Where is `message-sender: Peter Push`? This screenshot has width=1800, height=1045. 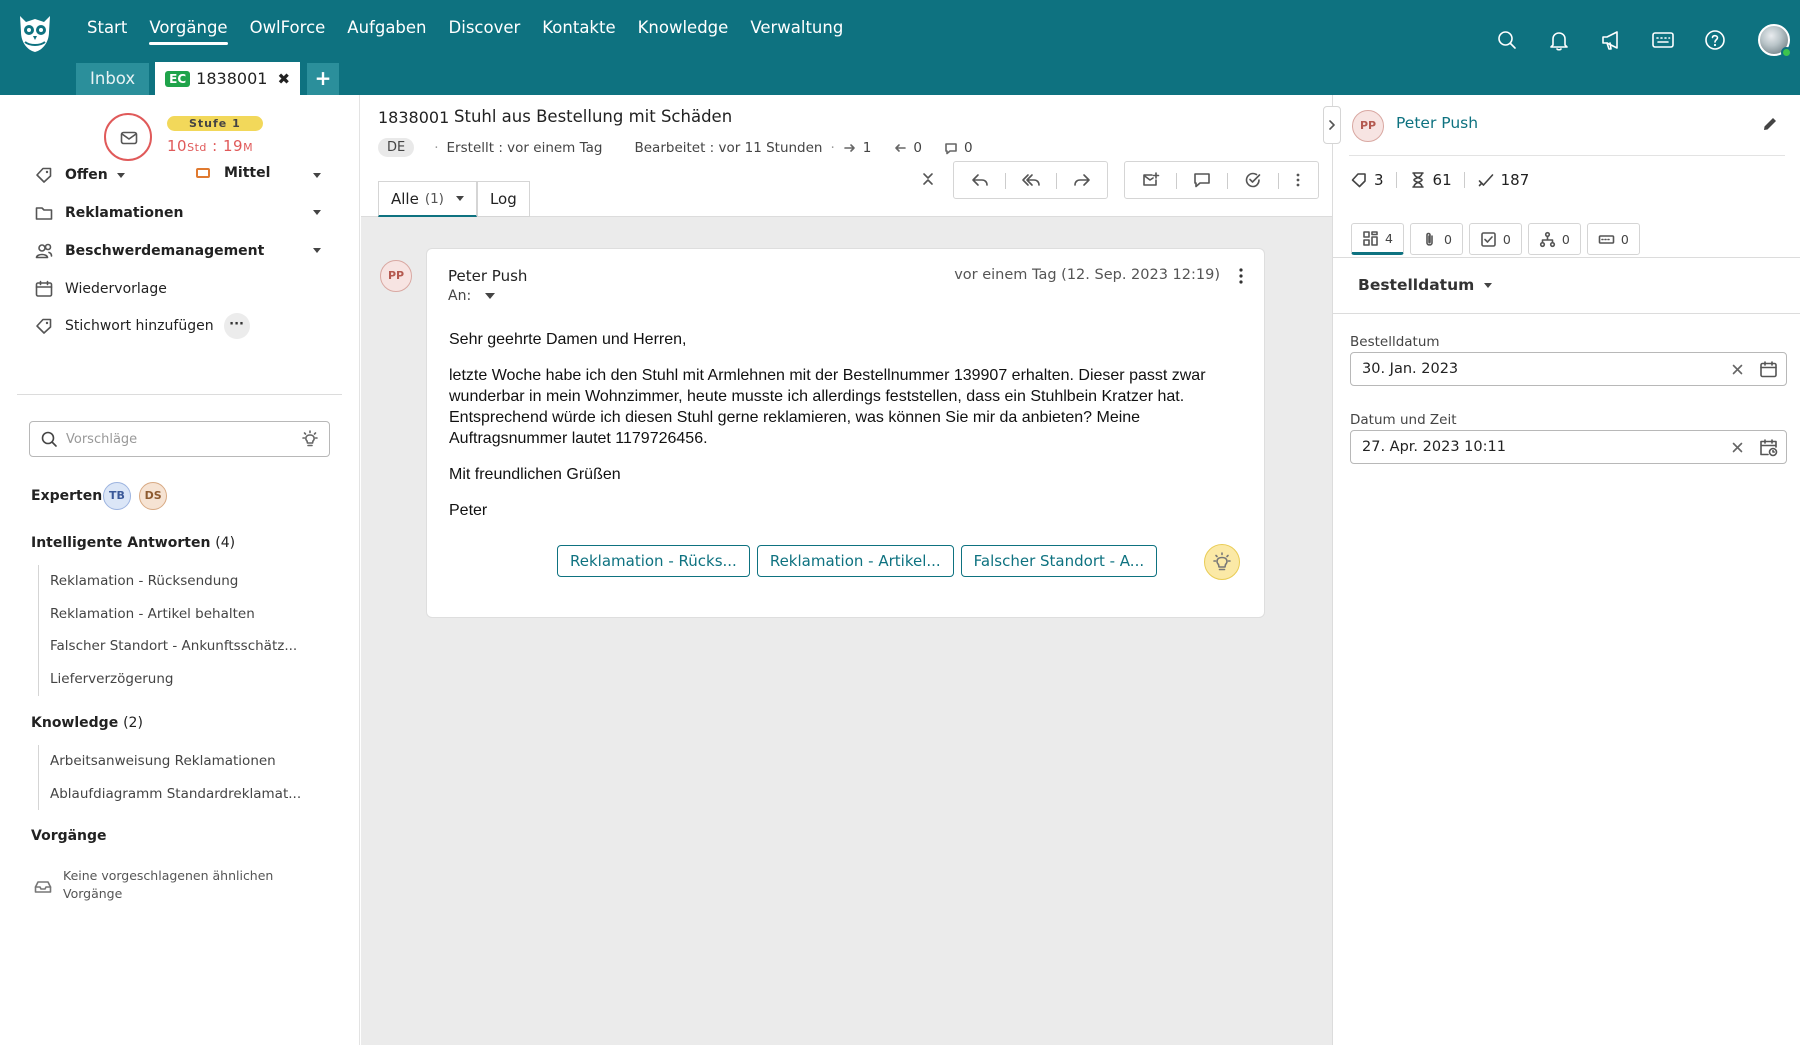 message-sender: Peter Push is located at coordinates (487, 276).